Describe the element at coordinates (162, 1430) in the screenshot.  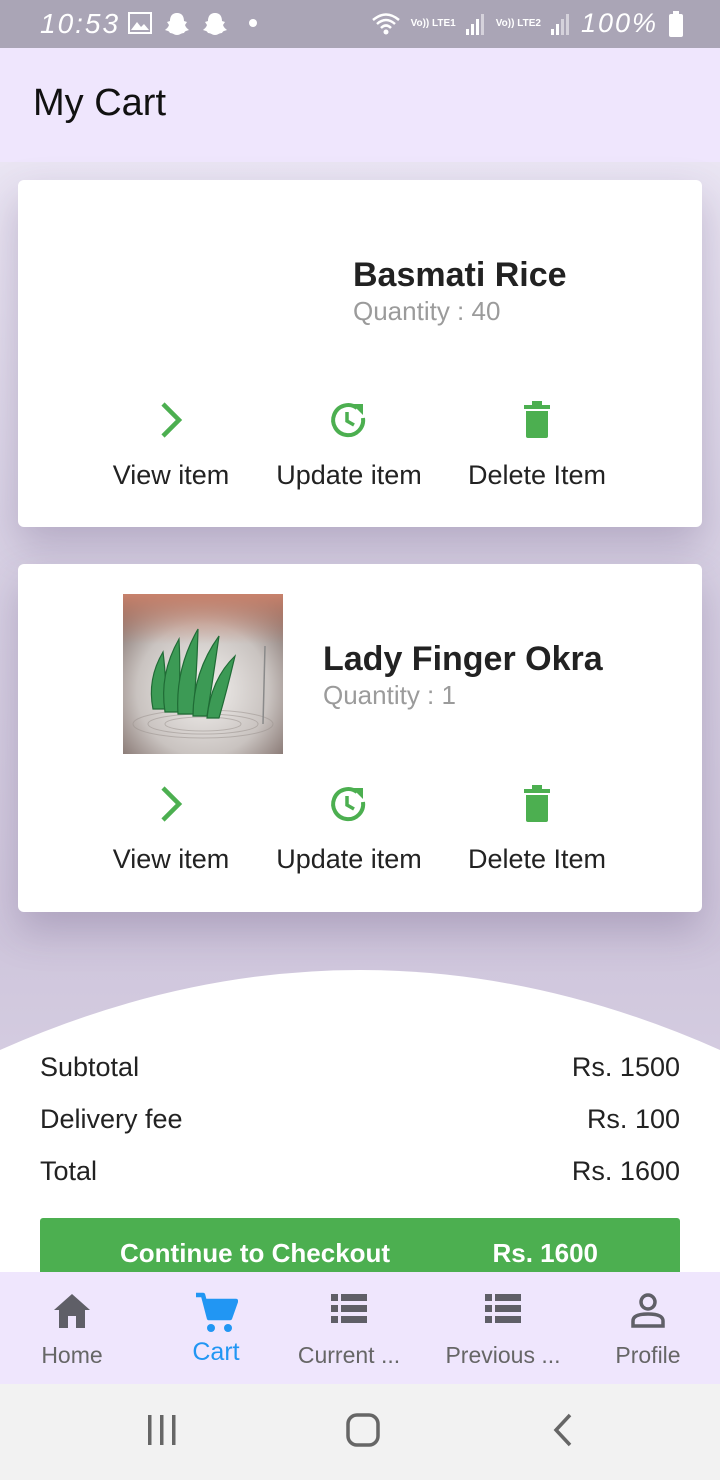
I see `recent-apps-icon` at that location.